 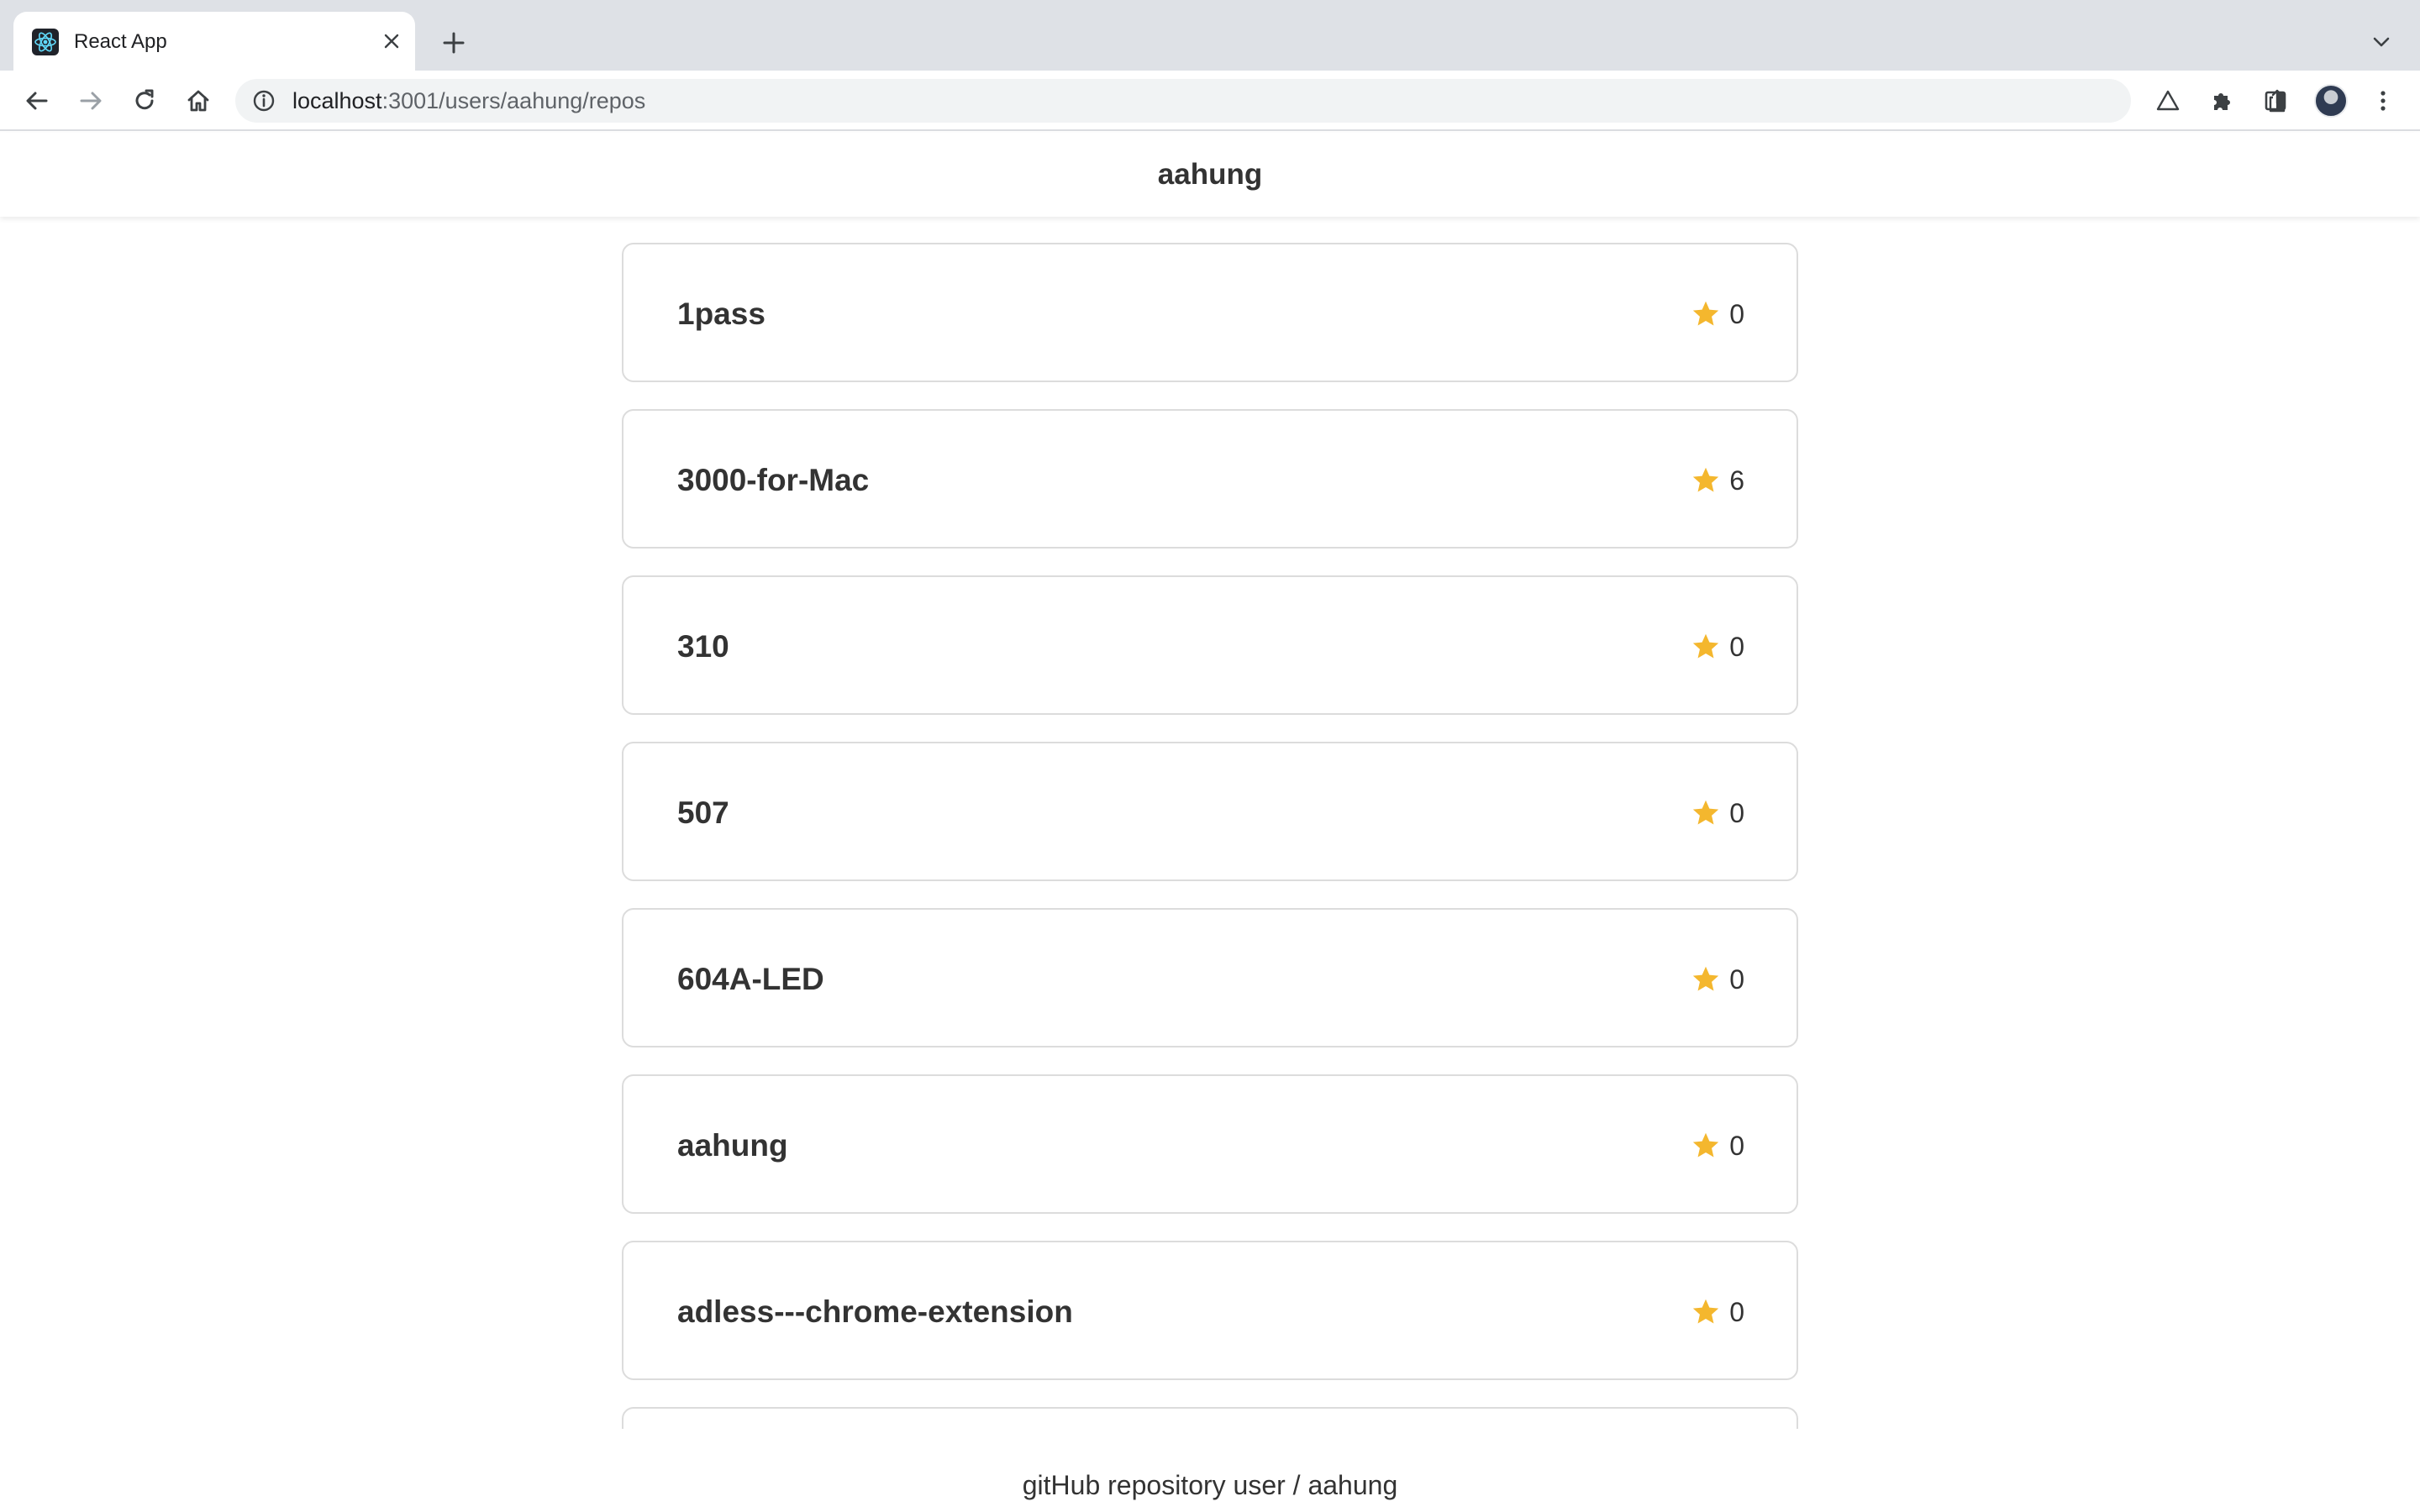 I want to click on repo-card: aahung 0, so click(x=1210, y=1144).